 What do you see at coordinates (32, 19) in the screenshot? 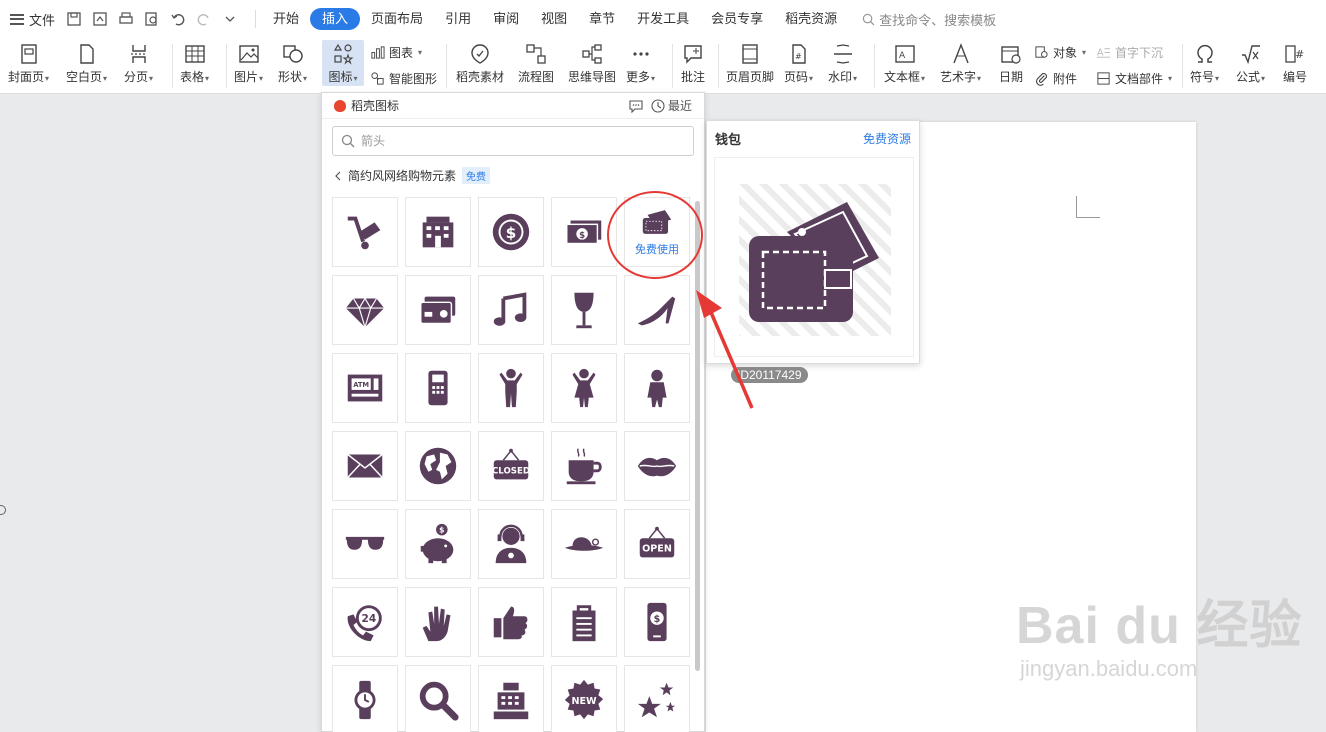
I see `file-menu: 文件` at bounding box center [32, 19].